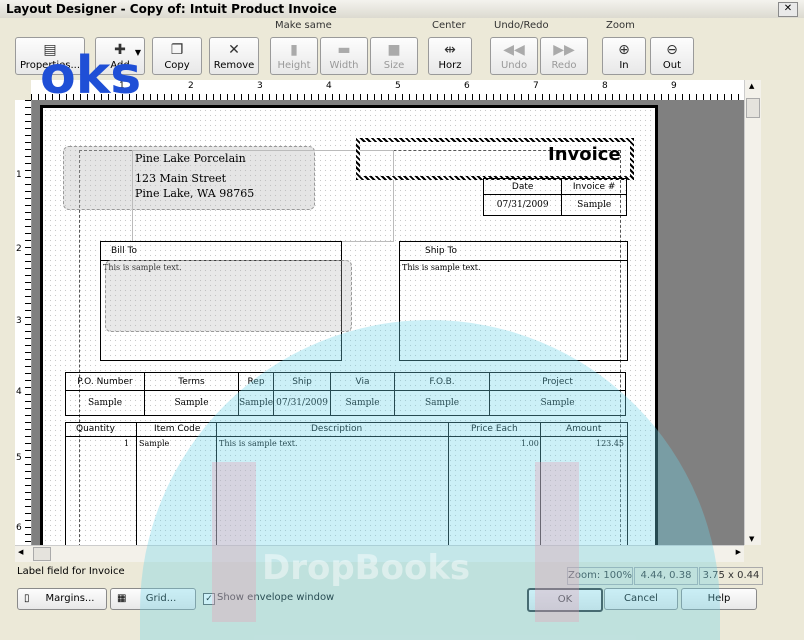 Image resolution: width=804 pixels, height=640 pixels. I want to click on horizontal-ruler: 1 2 3 4 5 6 7 8 9, so click(387, 90).